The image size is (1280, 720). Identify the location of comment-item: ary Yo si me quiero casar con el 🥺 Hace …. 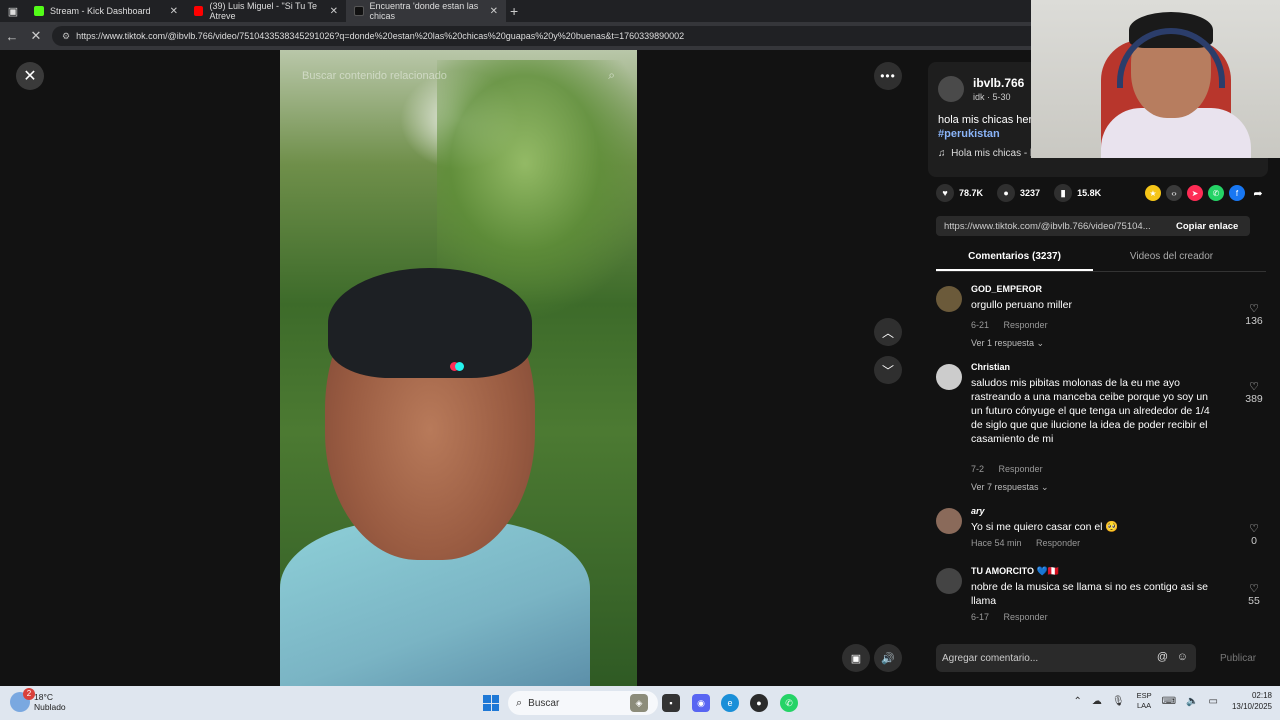
(1101, 531).